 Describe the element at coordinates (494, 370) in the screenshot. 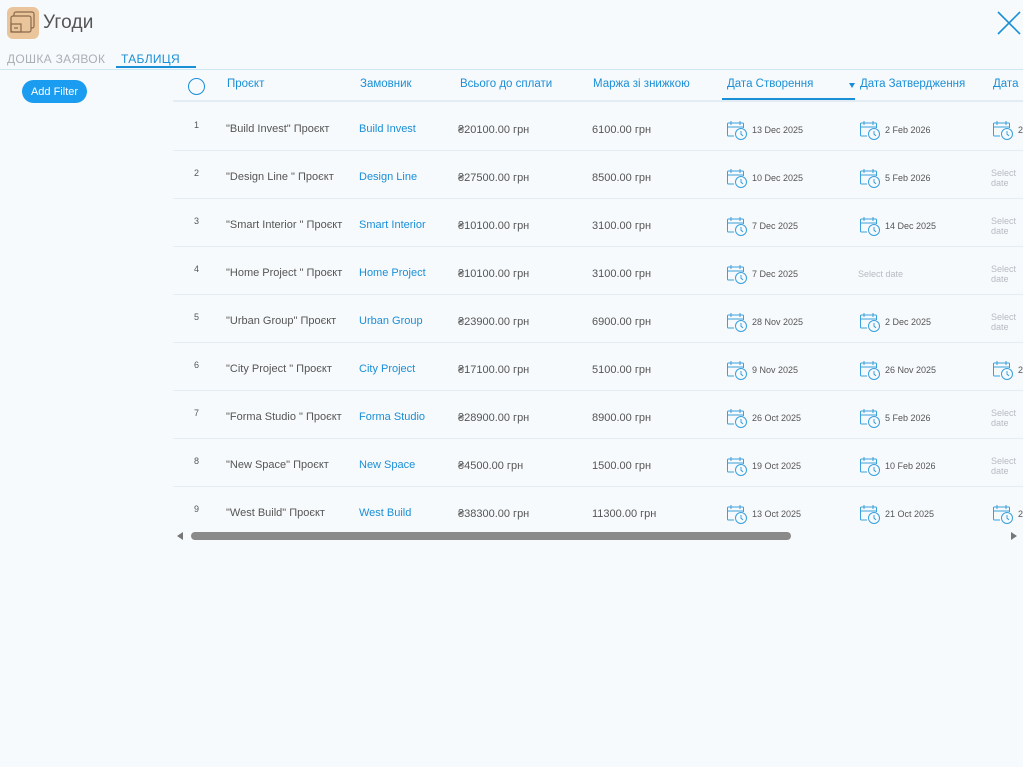

I see `total-amount: ₴17100.00 грн` at that location.